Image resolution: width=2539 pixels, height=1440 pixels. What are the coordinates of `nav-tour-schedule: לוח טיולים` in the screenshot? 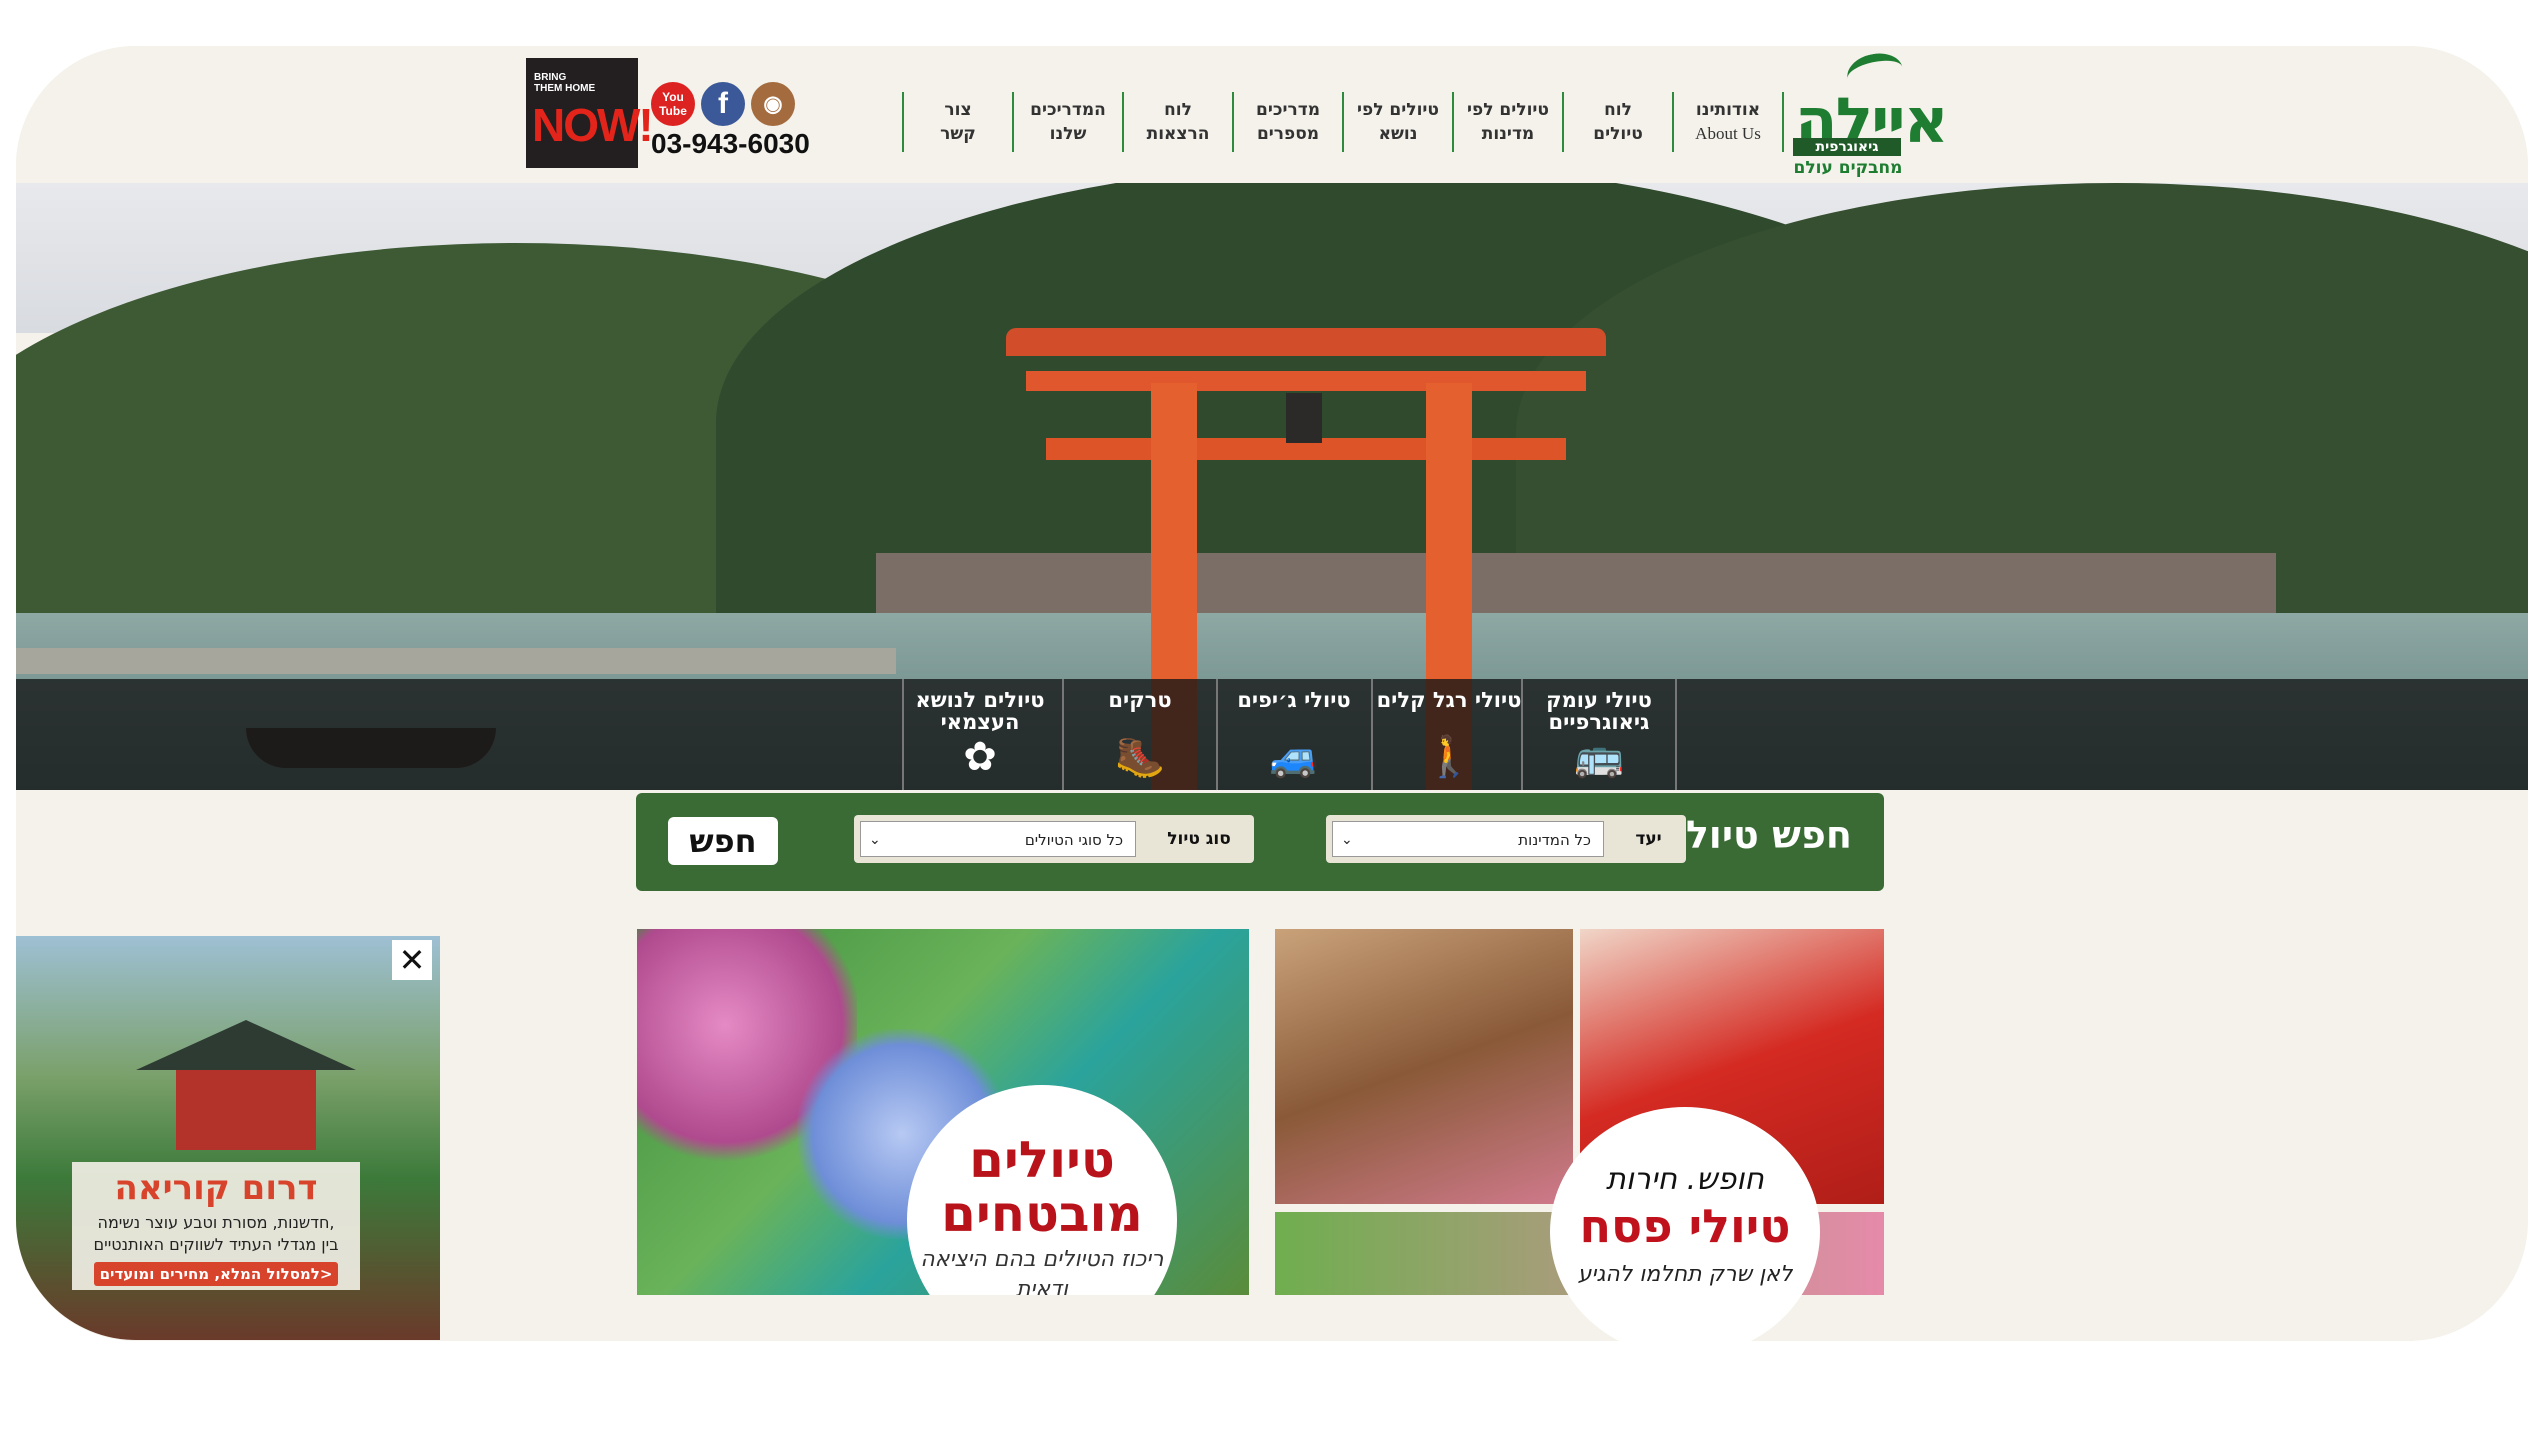 It's located at (1619, 122).